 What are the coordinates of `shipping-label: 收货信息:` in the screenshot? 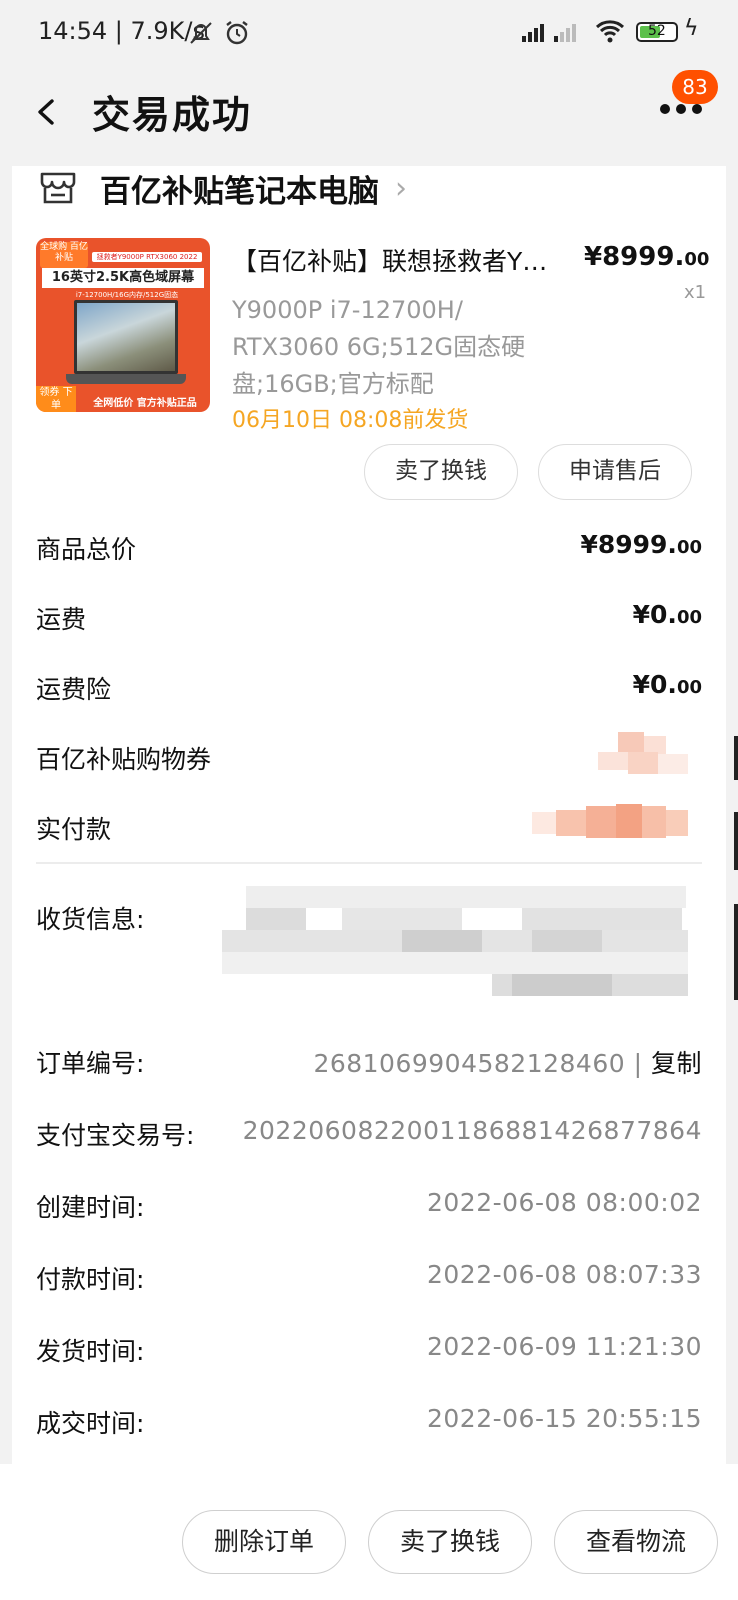 It's located at (90, 919).